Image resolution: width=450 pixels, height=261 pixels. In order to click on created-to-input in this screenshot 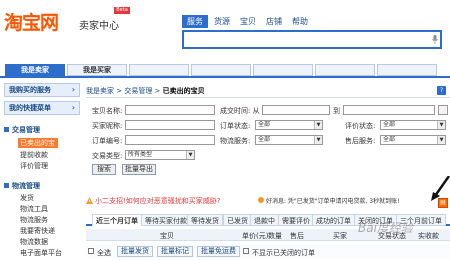, I will do `click(389, 110)`.